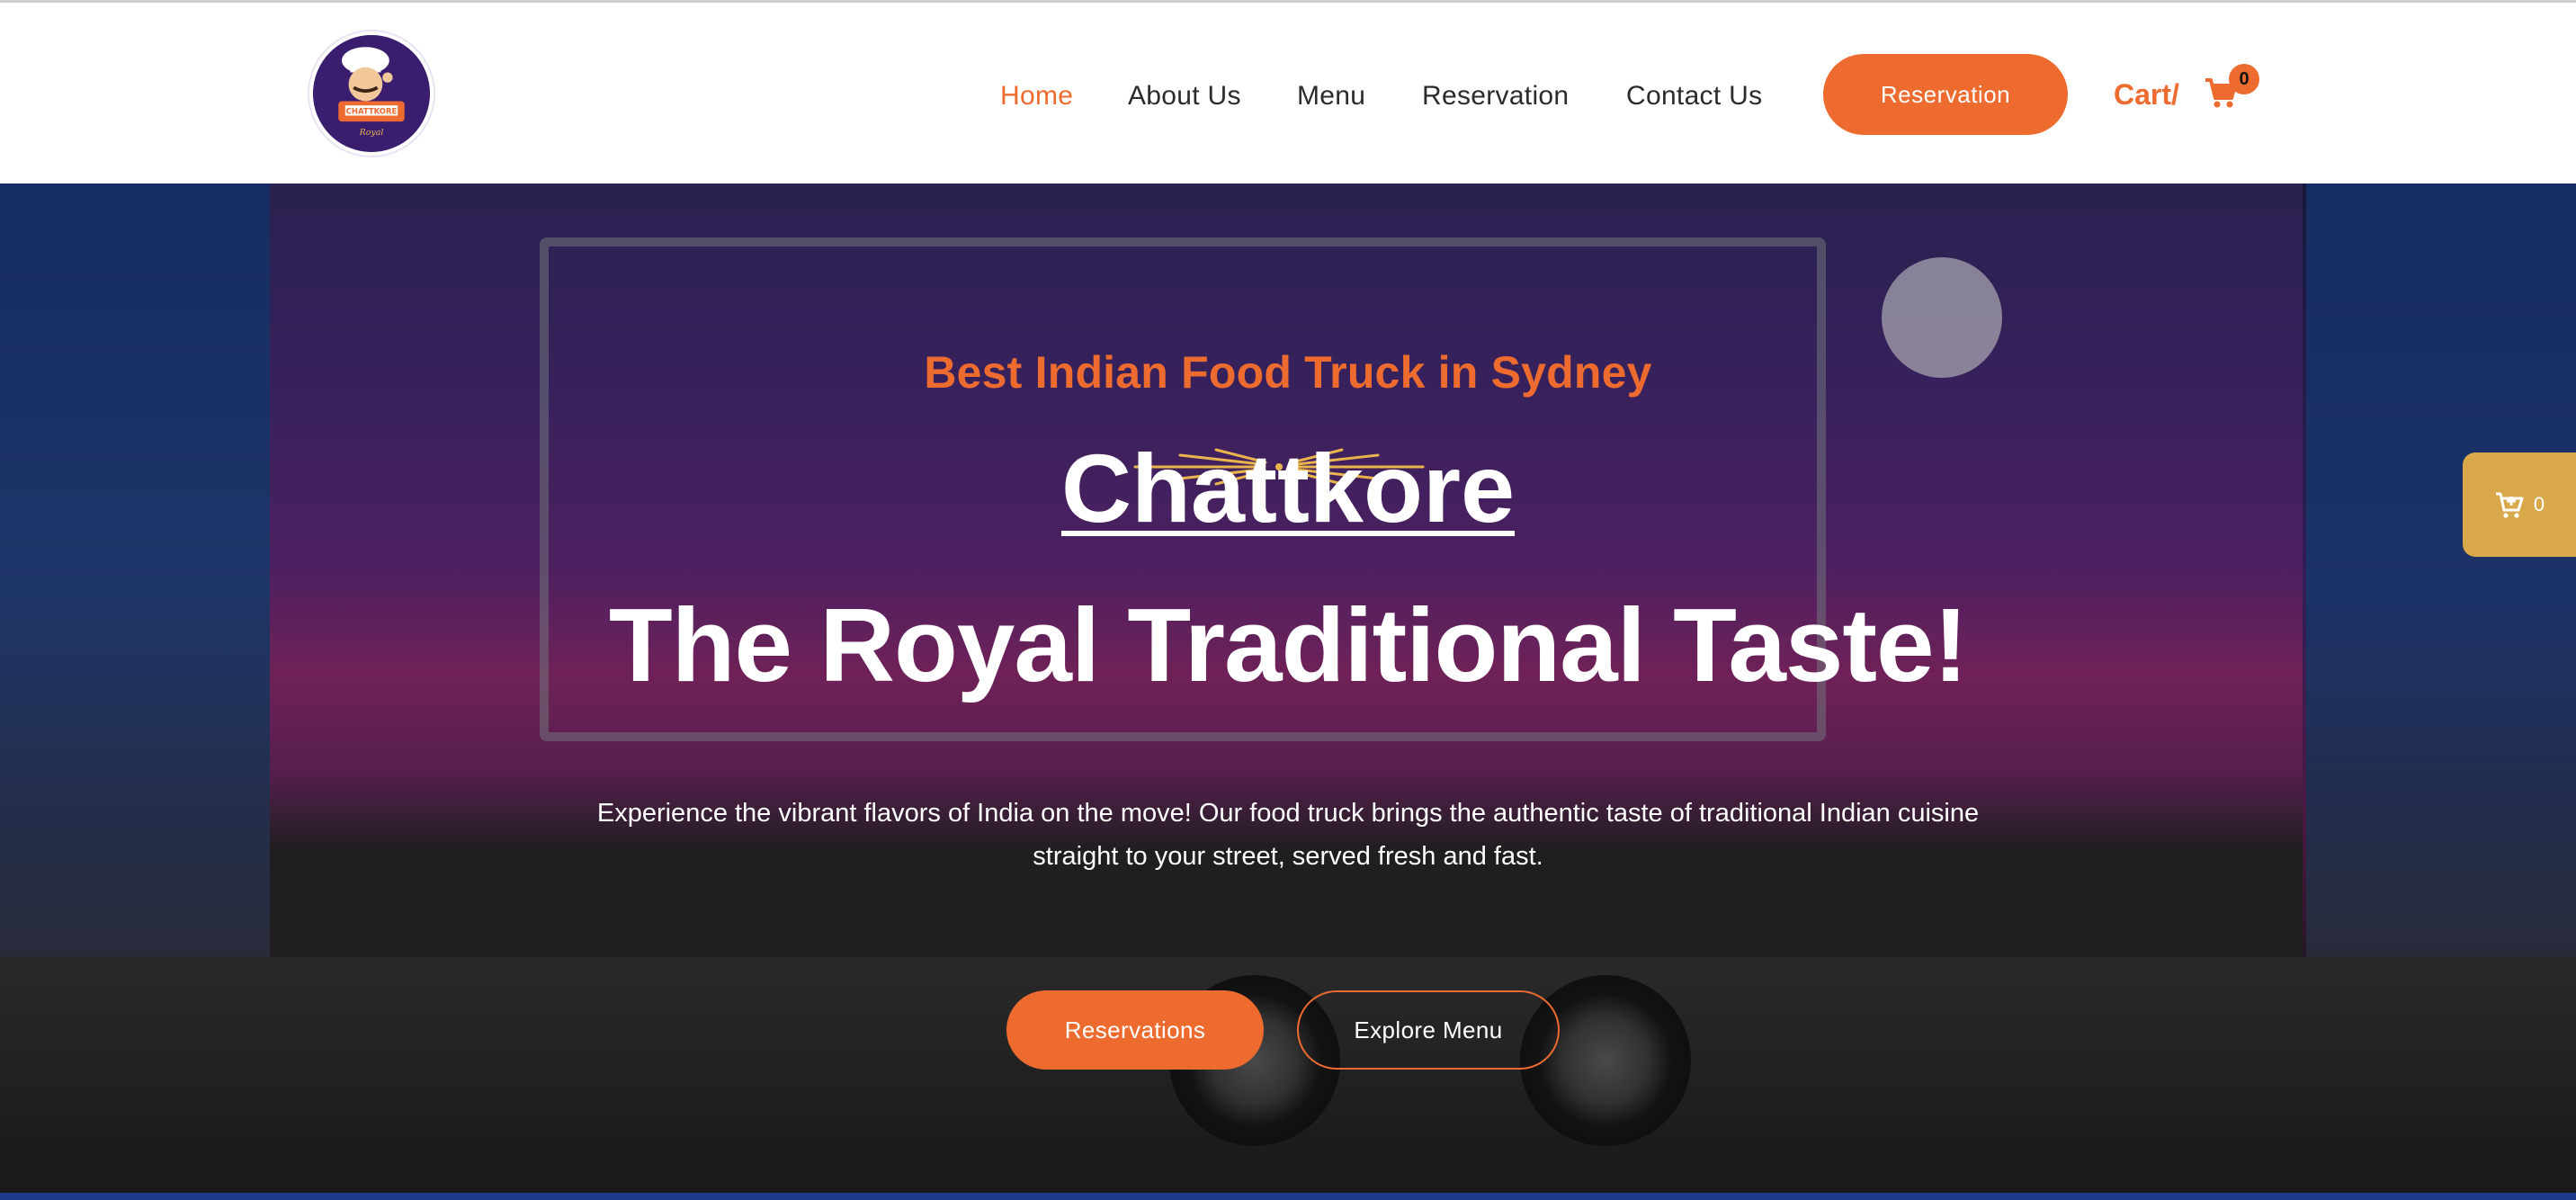  I want to click on reservation-button: Reservation, so click(1945, 94).